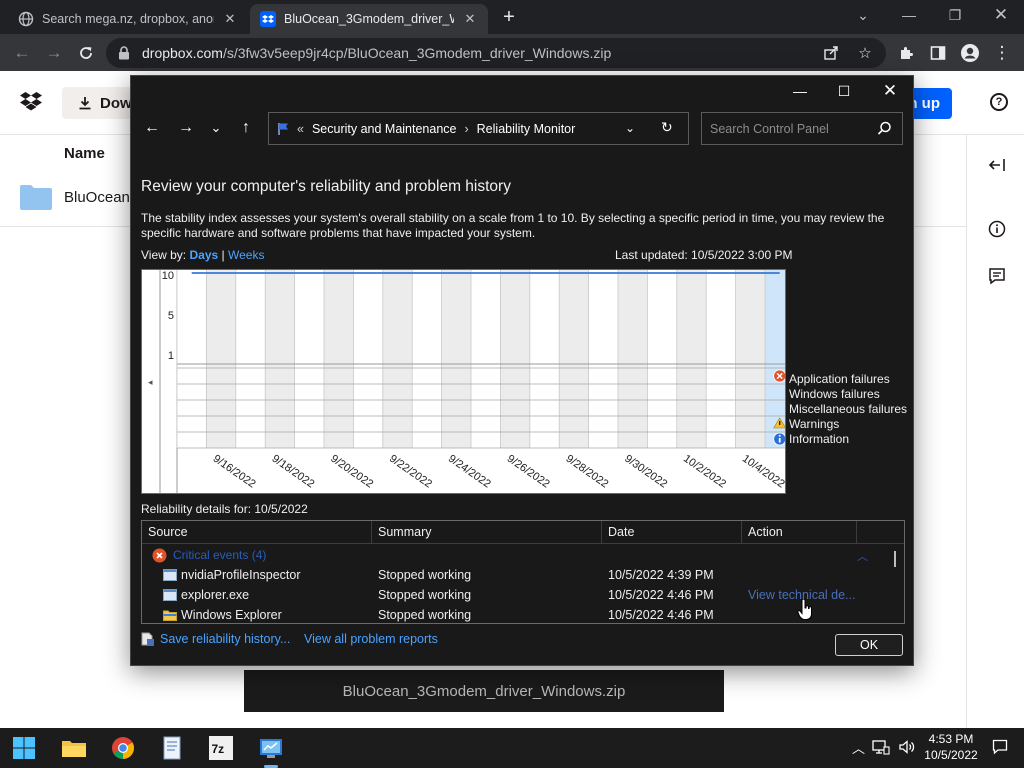 This screenshot has height=768, width=1024. Describe the element at coordinates (528, 472) in the screenshot. I see `x-tick-label: 9/26/2022` at that location.